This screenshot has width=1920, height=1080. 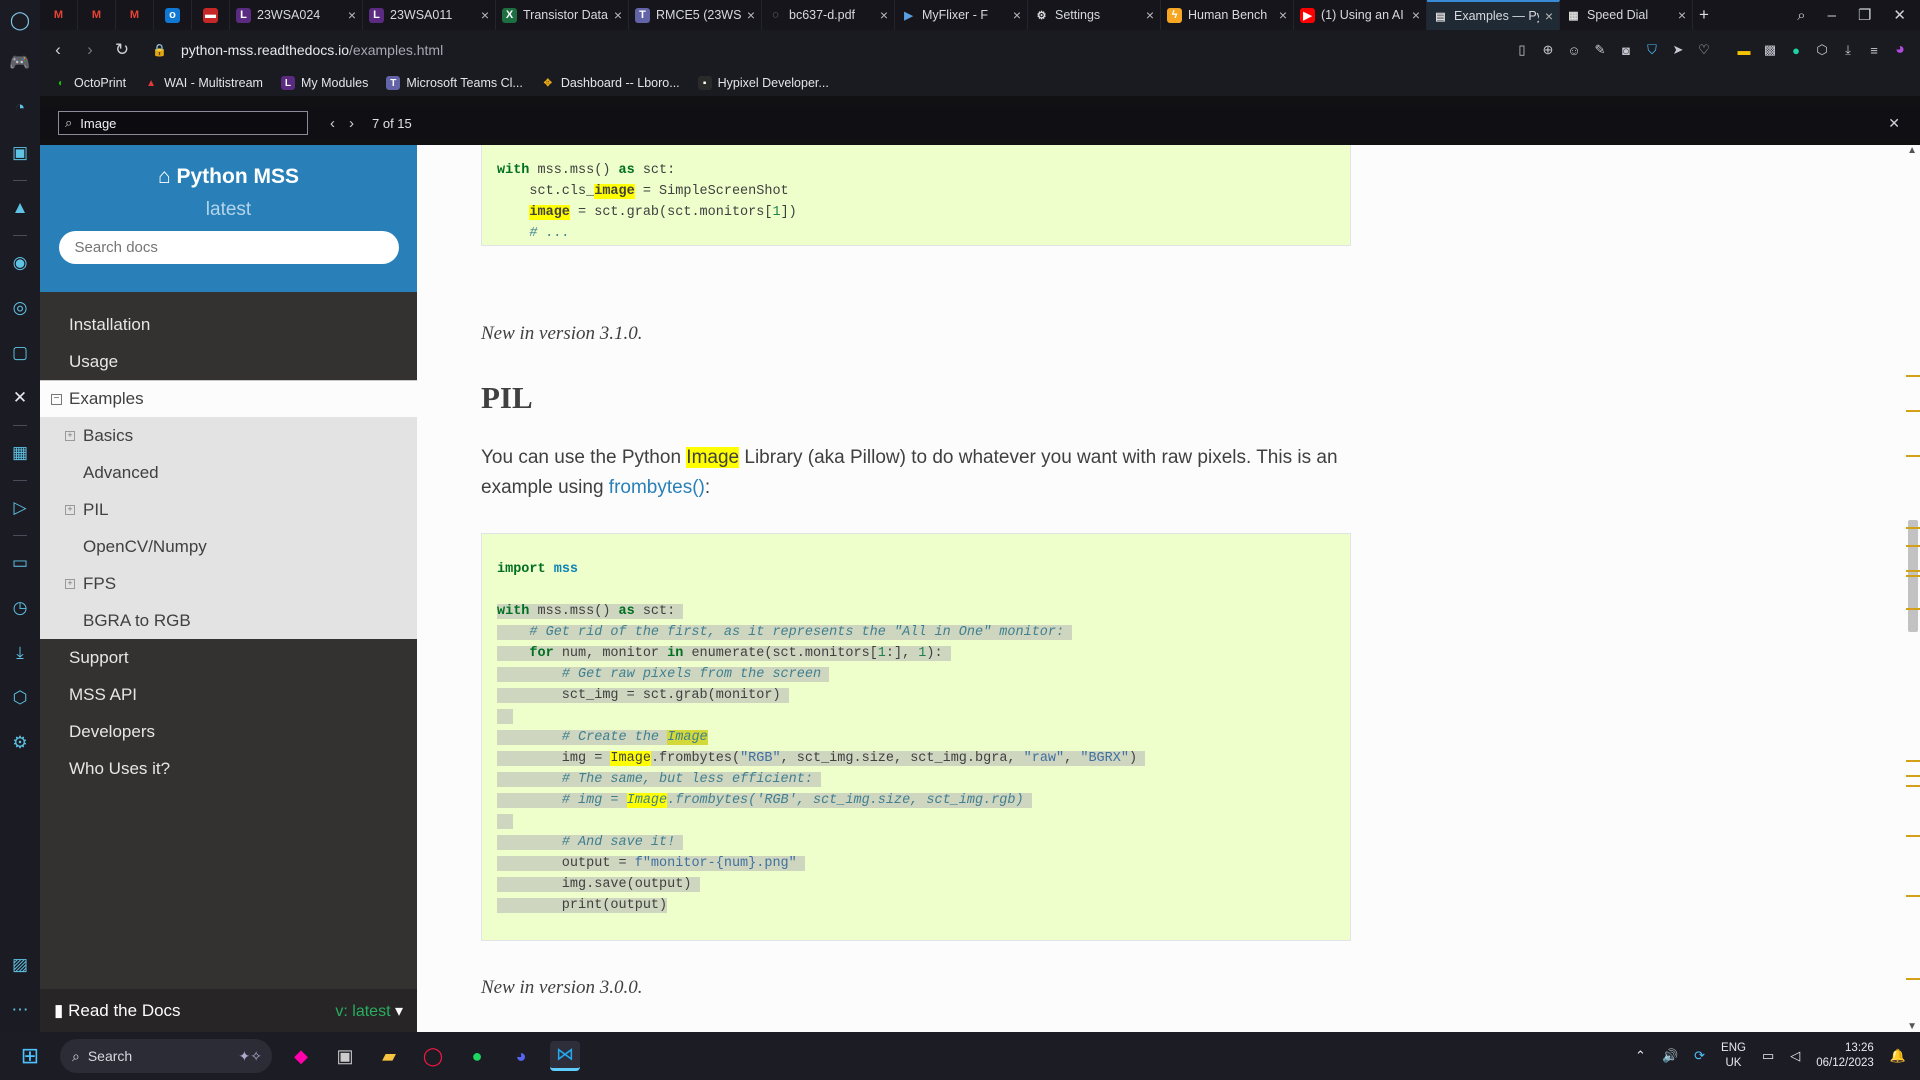 I want to click on collapse-icon: −, so click(x=56, y=399).